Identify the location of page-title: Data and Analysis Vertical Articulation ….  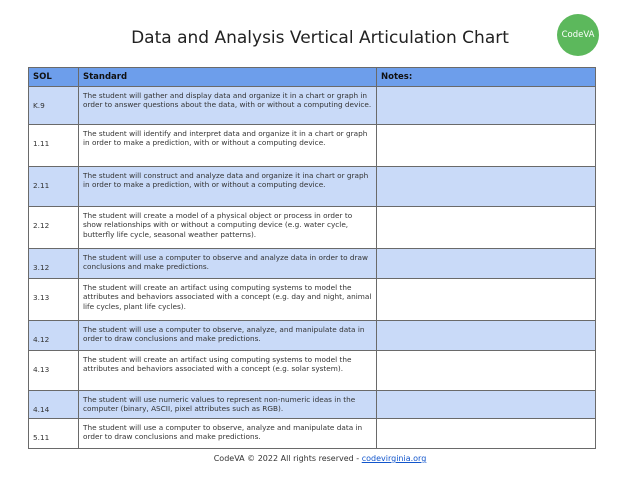
(320, 38).